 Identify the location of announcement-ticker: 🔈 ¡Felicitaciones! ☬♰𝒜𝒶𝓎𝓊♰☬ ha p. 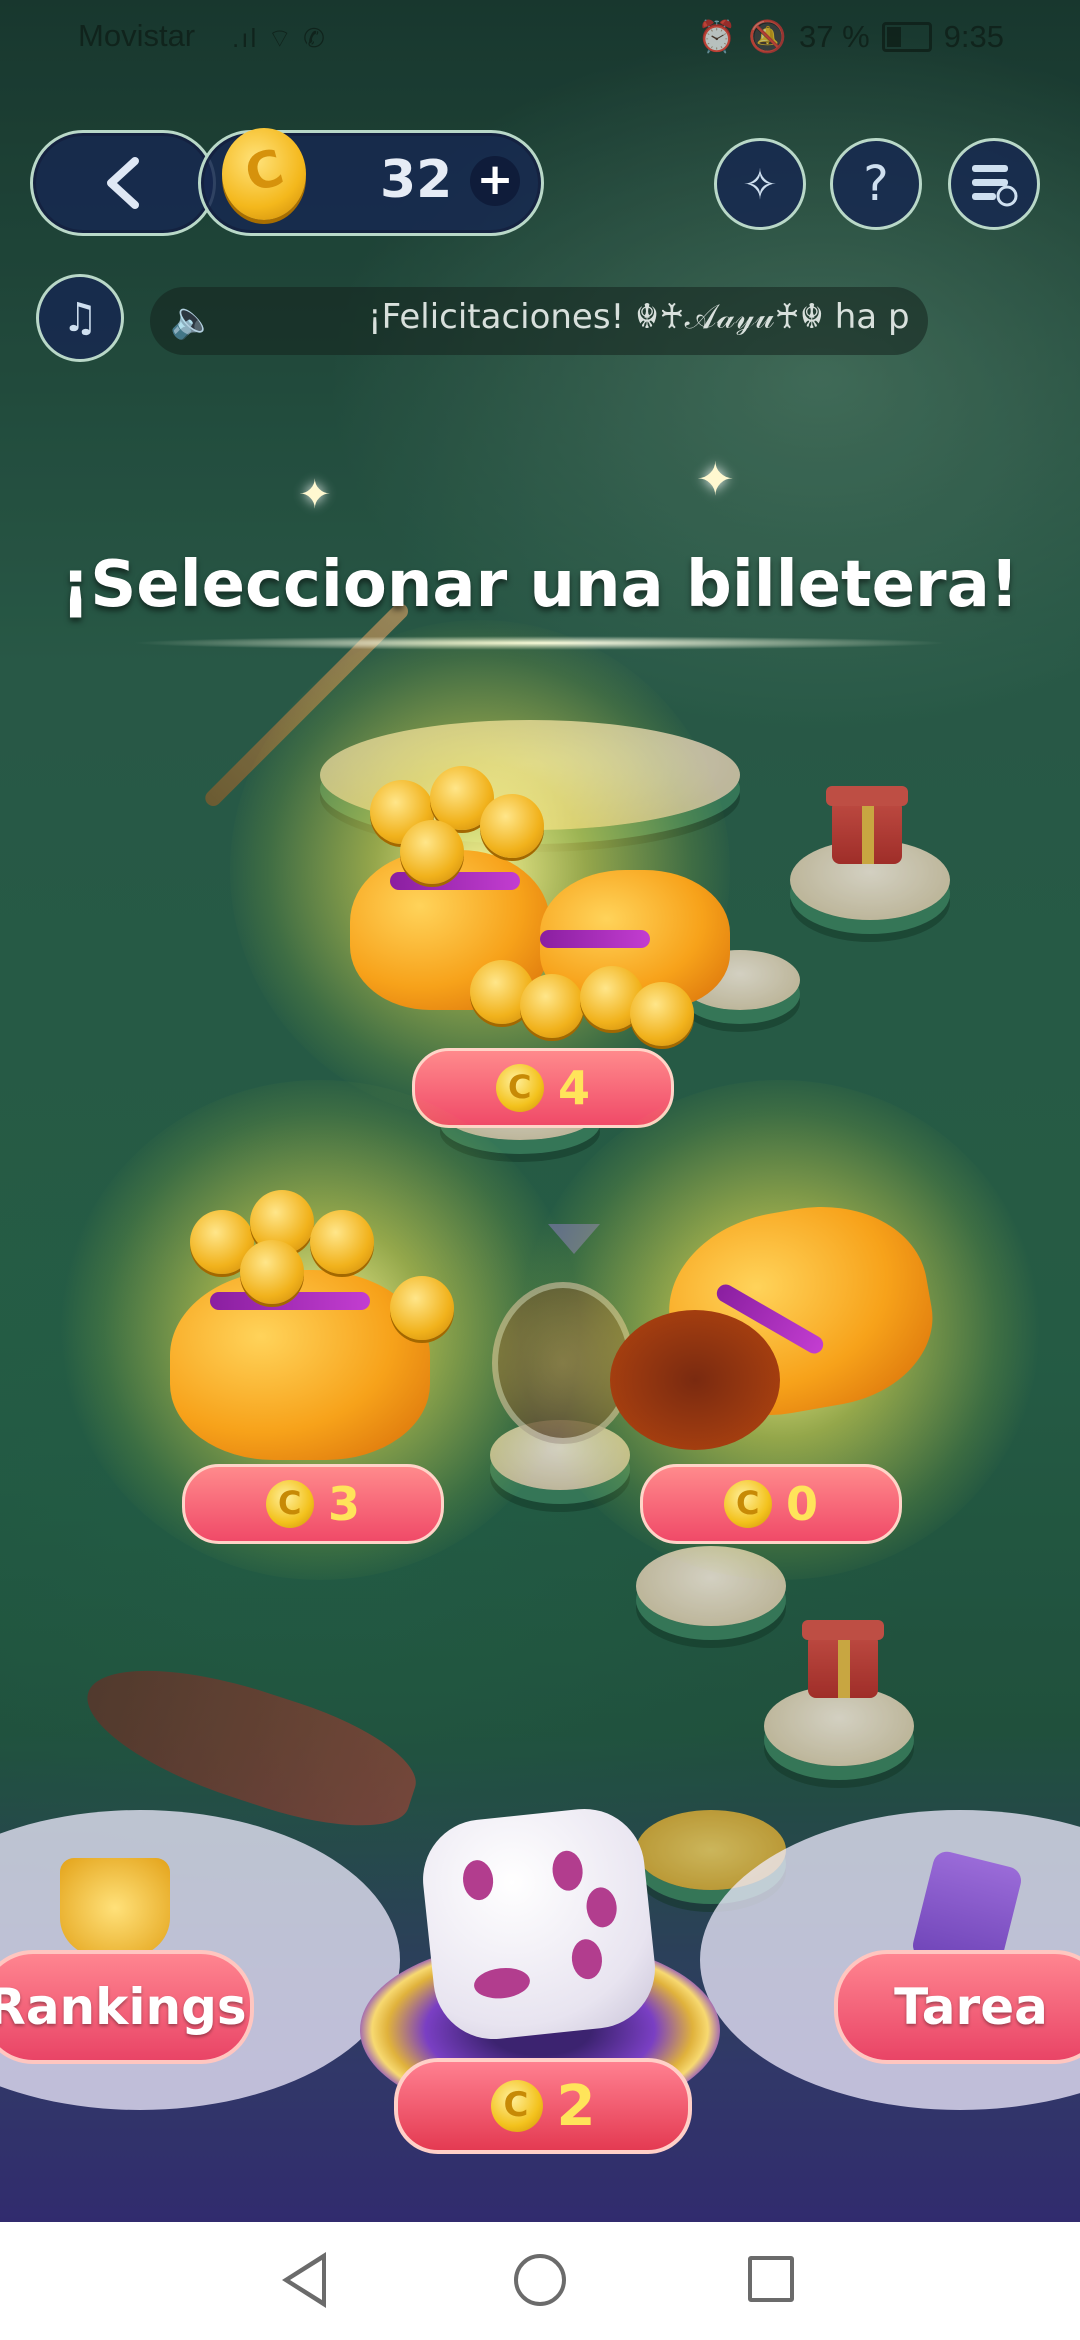
(539, 321).